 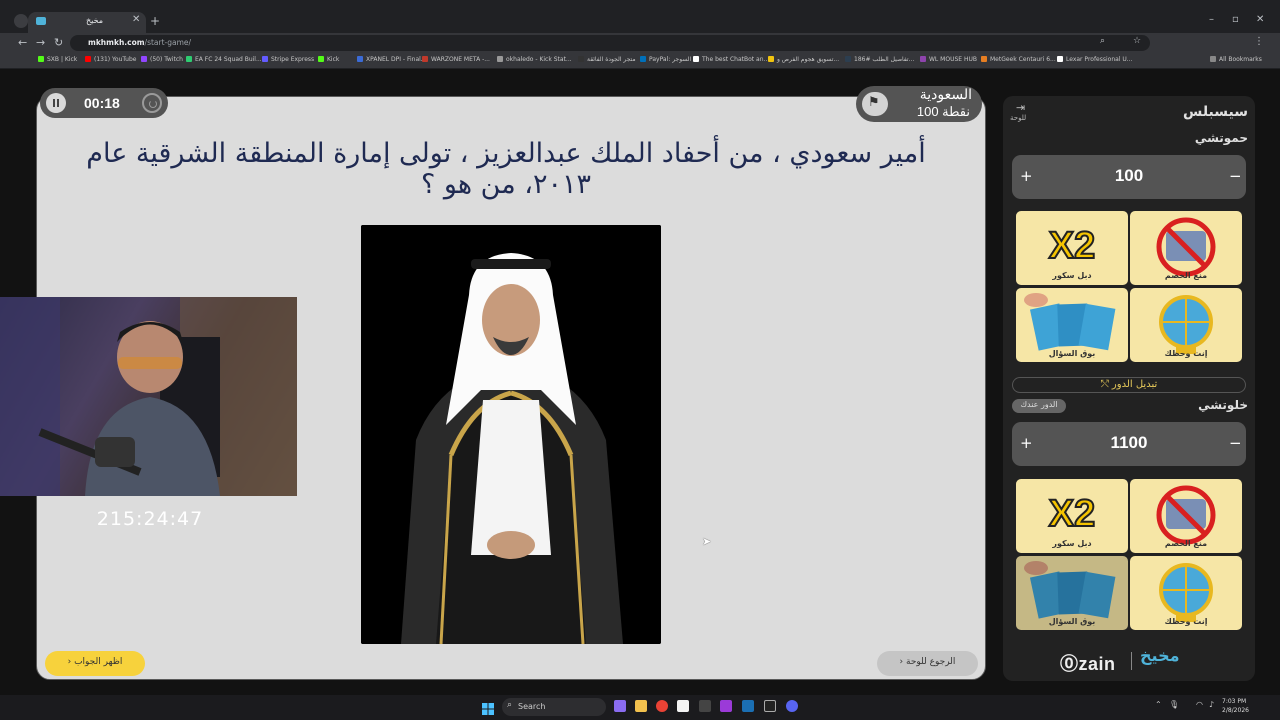 What do you see at coordinates (56, 103) in the screenshot?
I see `pause-icon` at bounding box center [56, 103].